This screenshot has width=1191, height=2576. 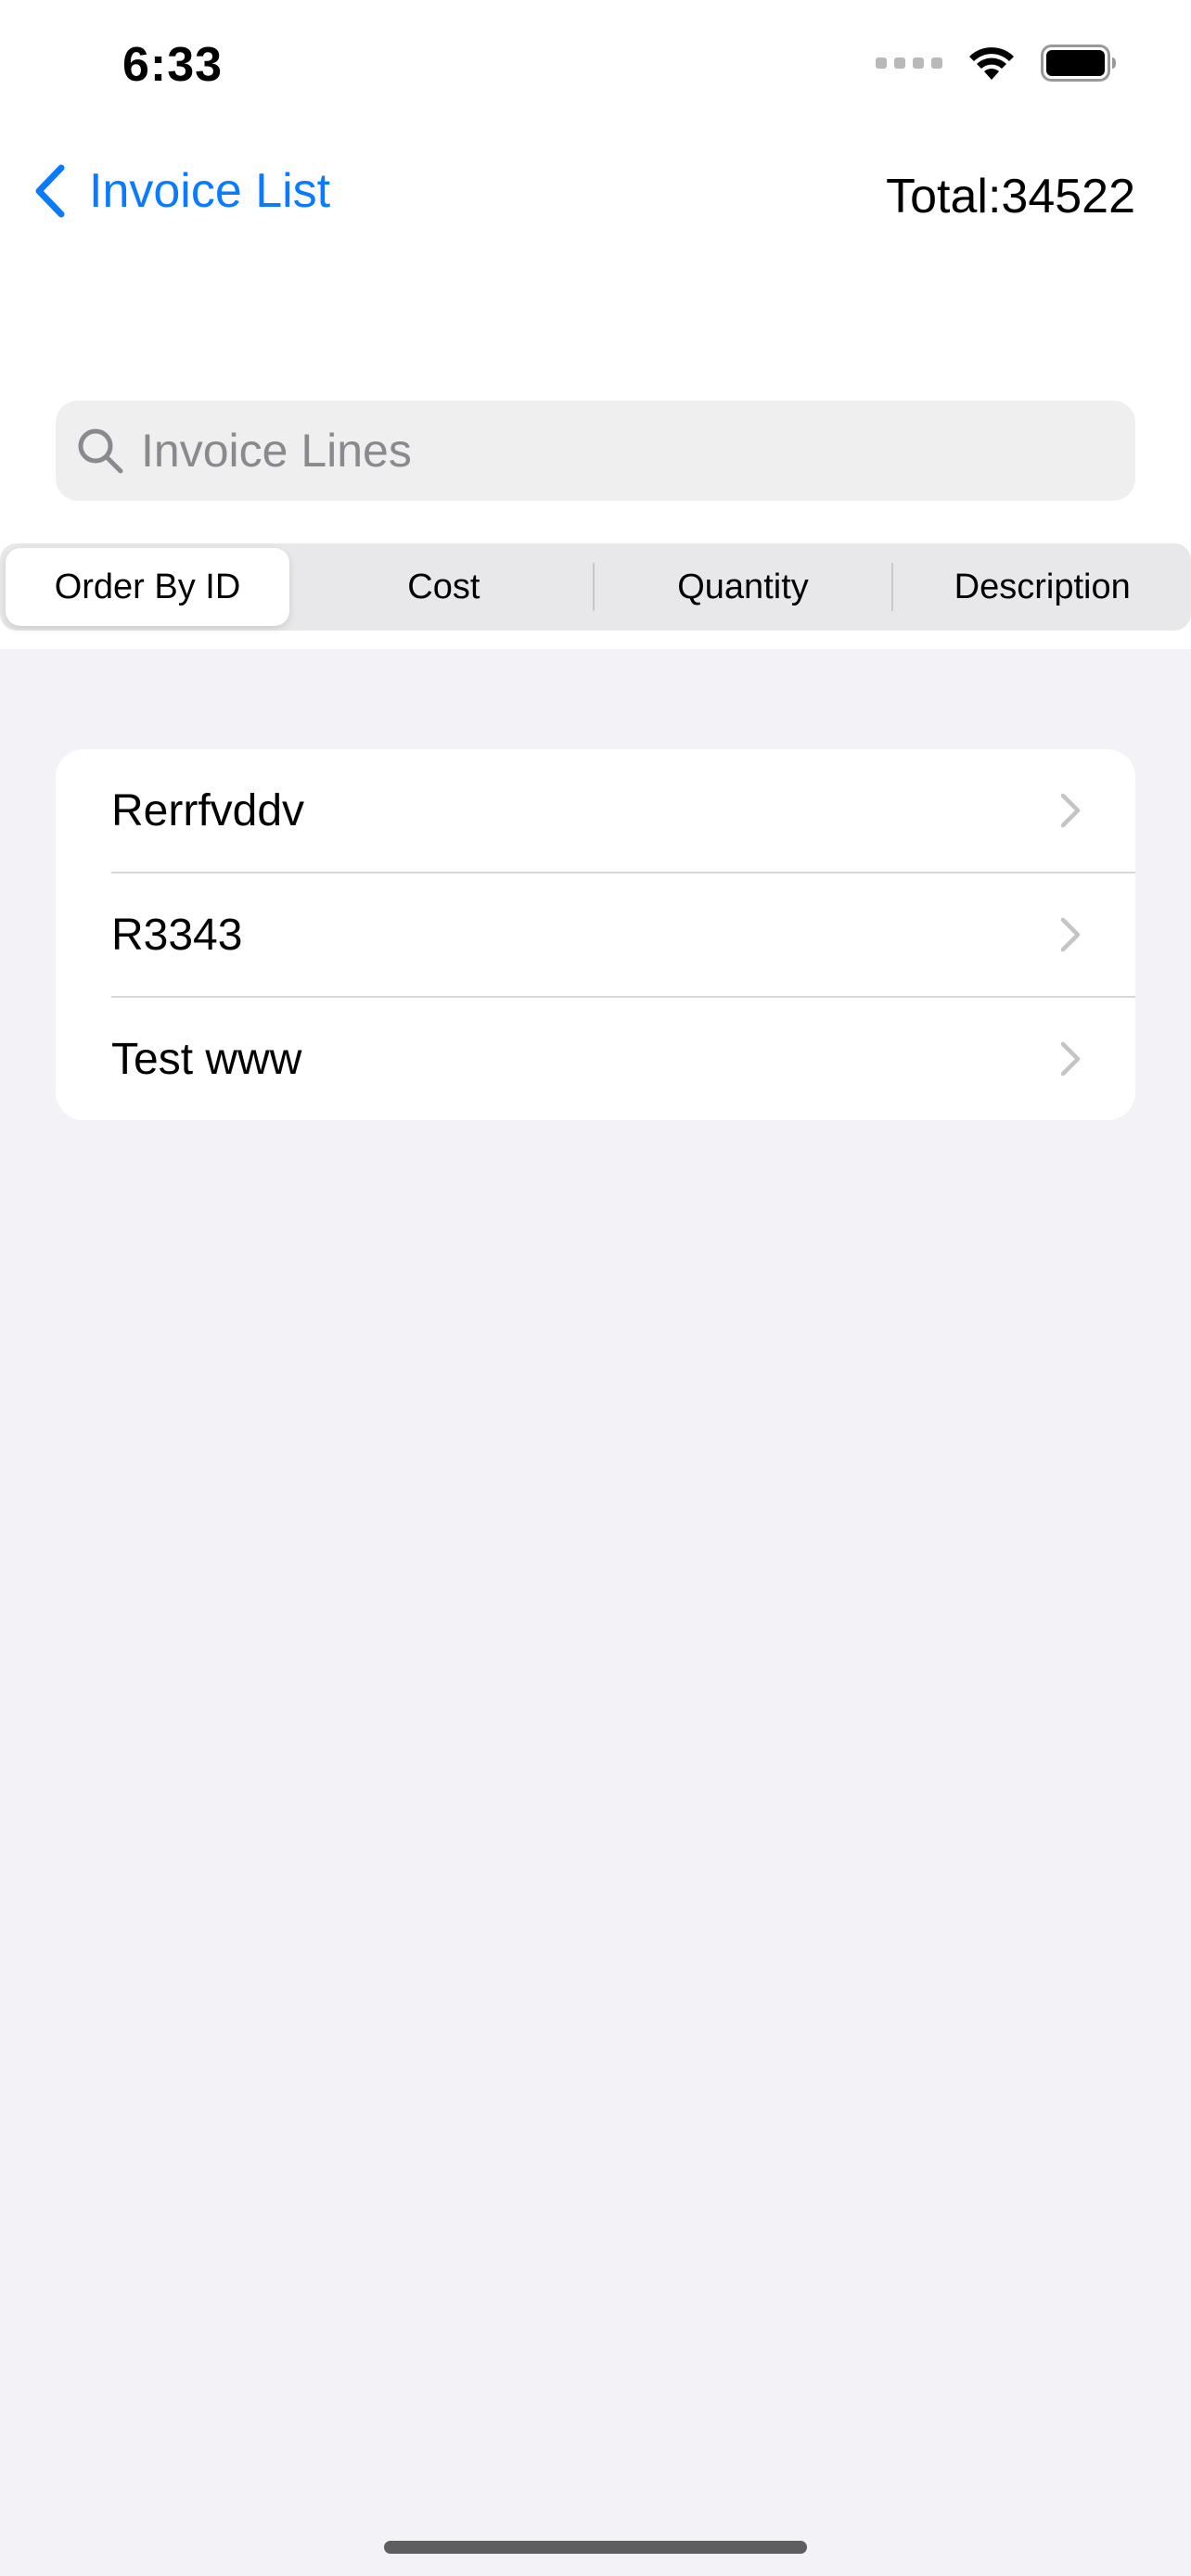 I want to click on segment-cost: Cost, so click(x=444, y=587).